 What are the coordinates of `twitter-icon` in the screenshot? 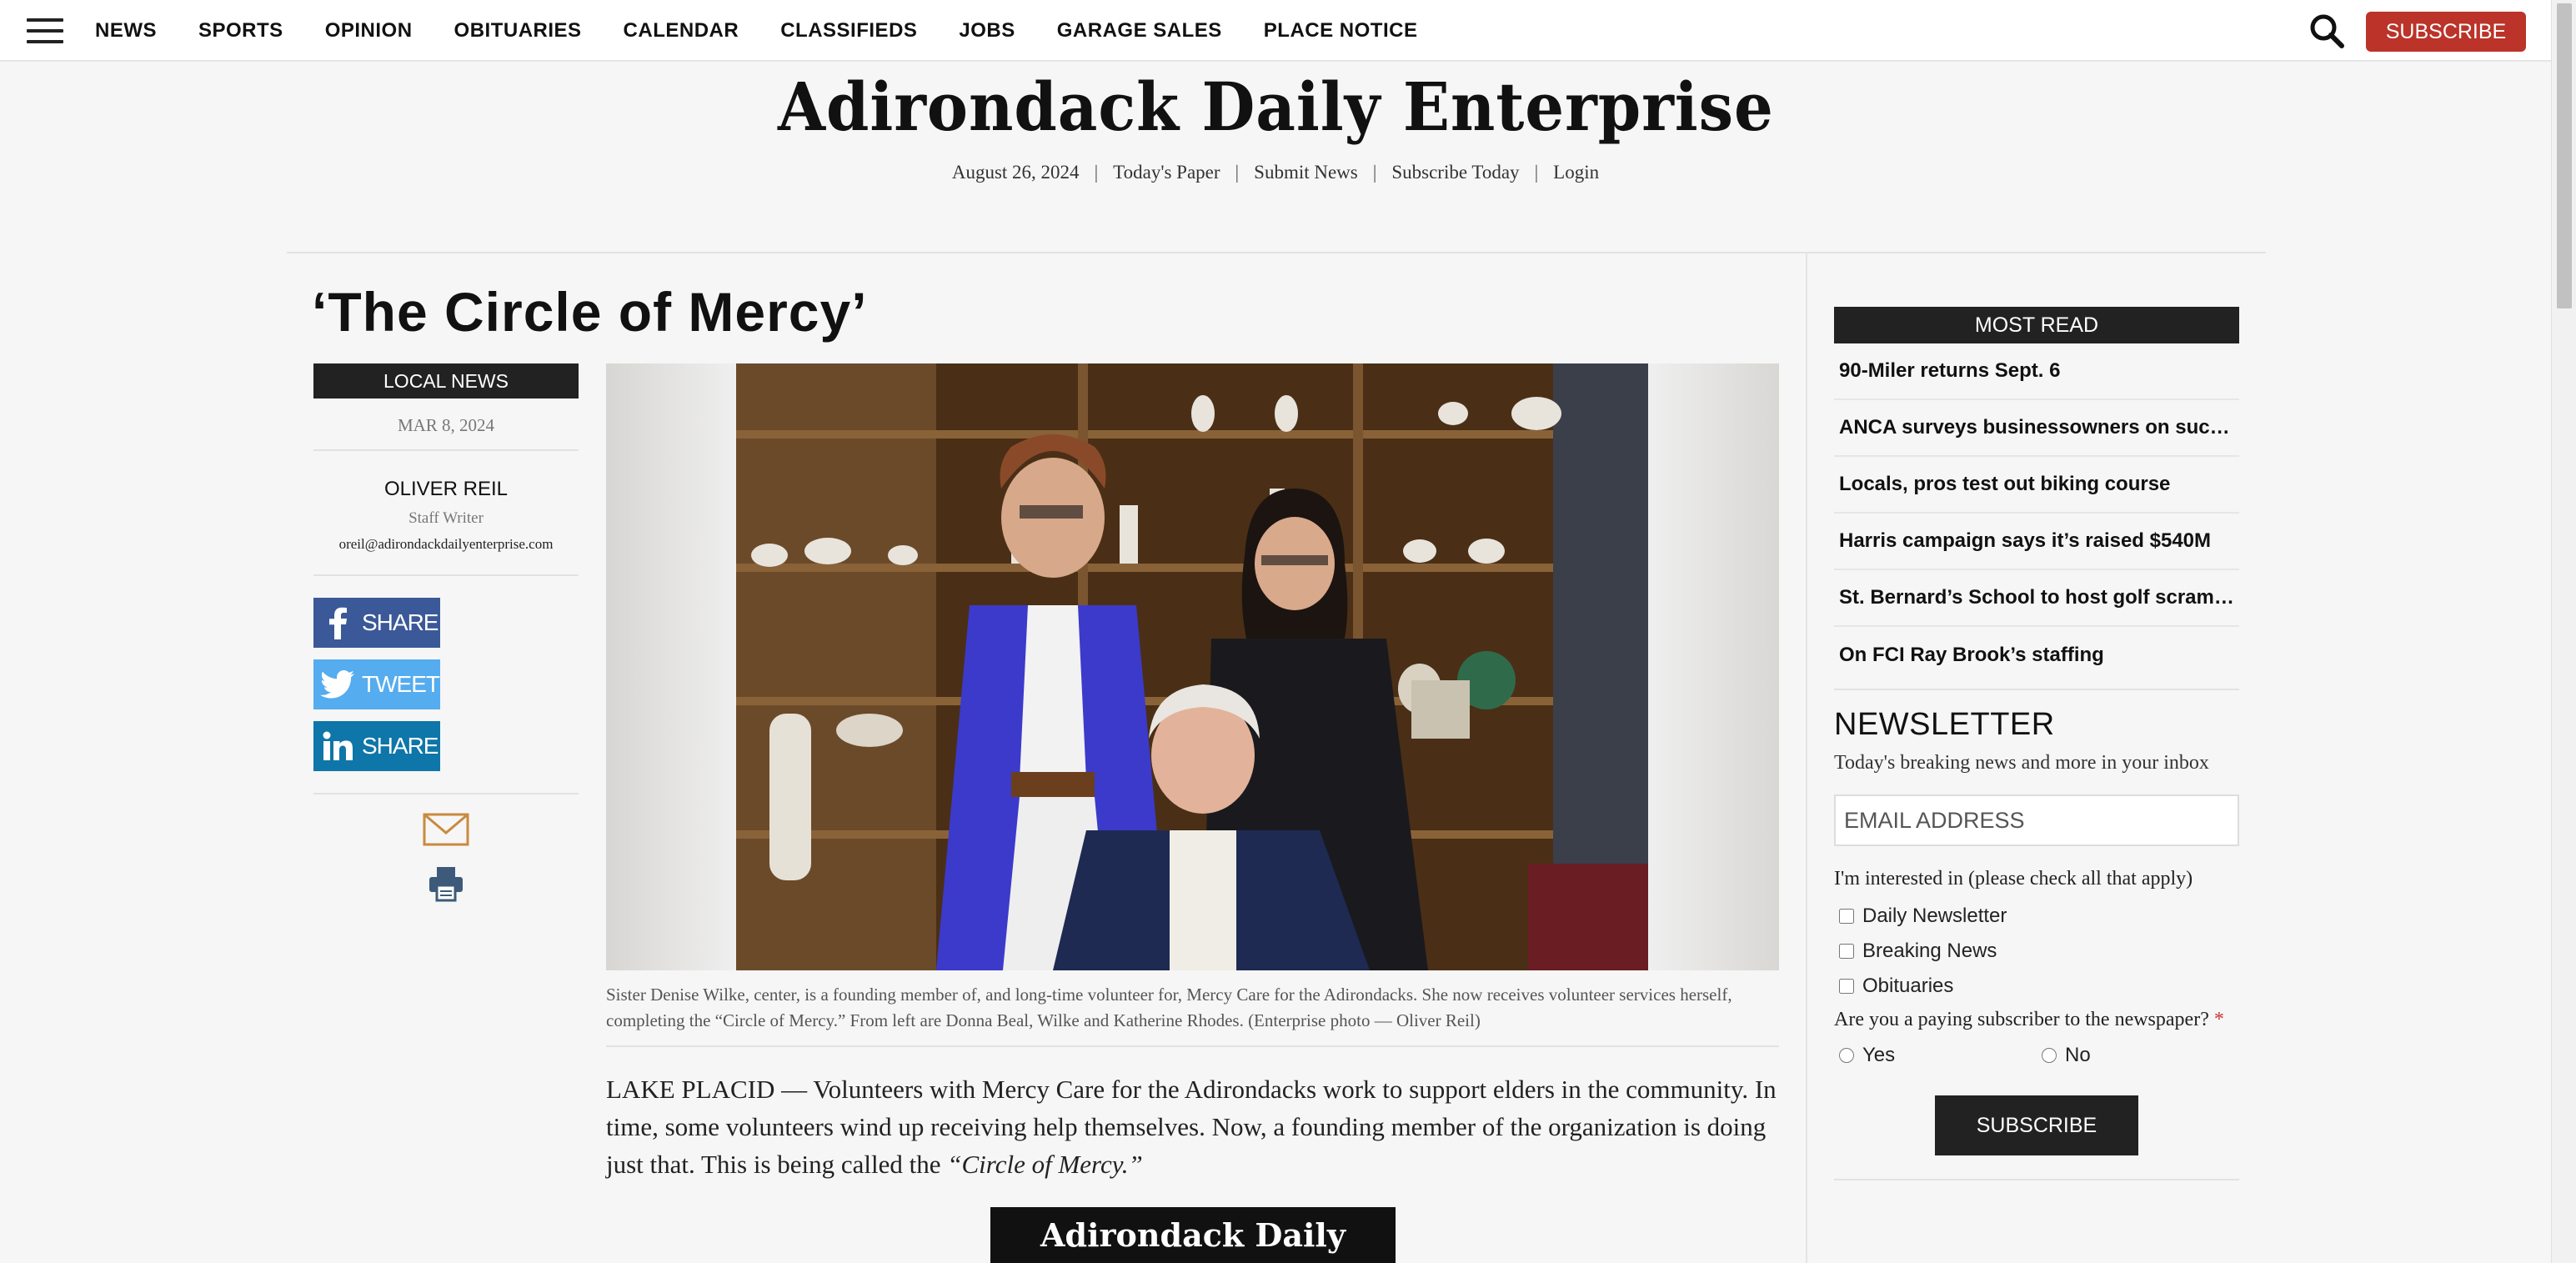 It's located at (337, 684).